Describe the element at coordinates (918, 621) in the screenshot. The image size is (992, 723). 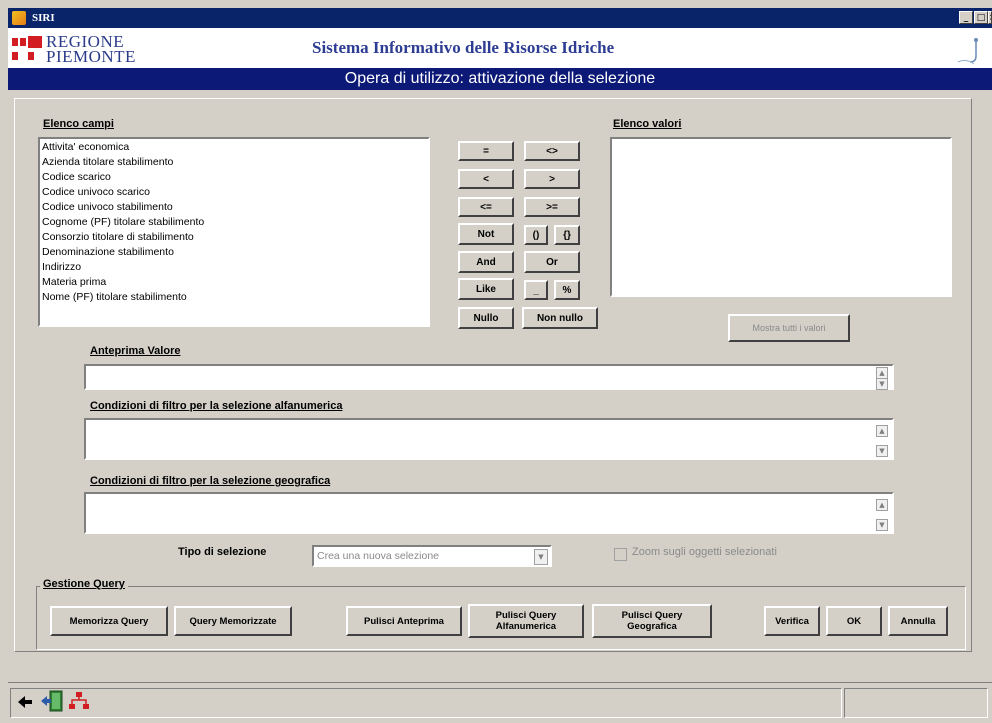
I see `cancel-button: Annulla` at that location.